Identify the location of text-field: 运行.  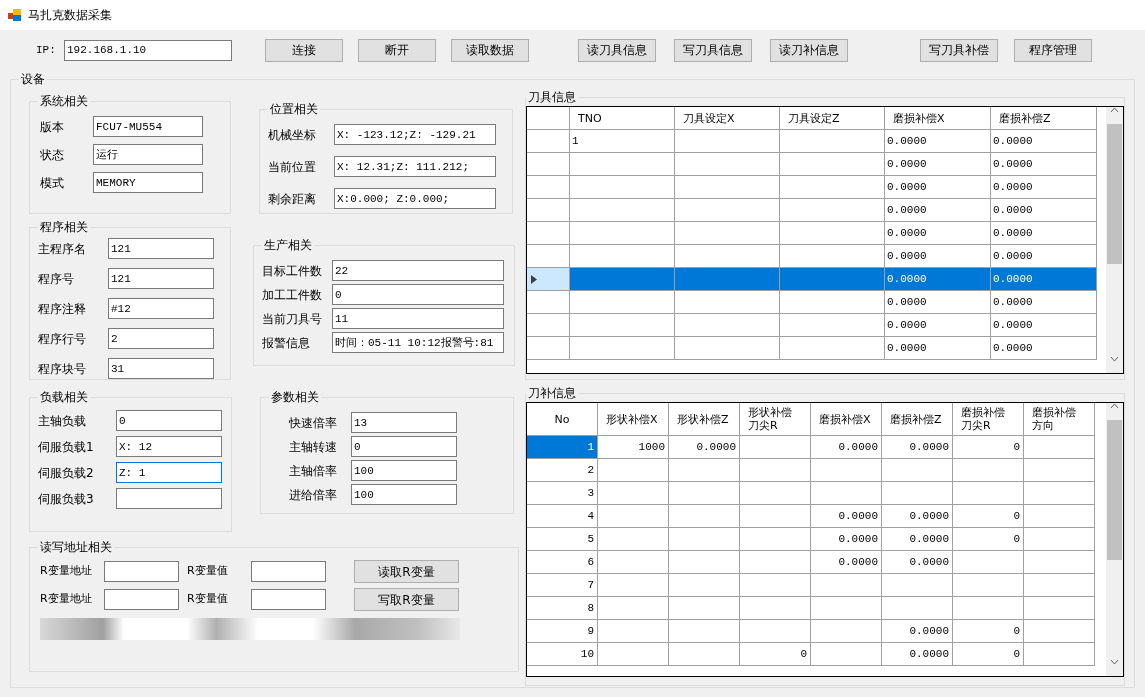
(148, 154).